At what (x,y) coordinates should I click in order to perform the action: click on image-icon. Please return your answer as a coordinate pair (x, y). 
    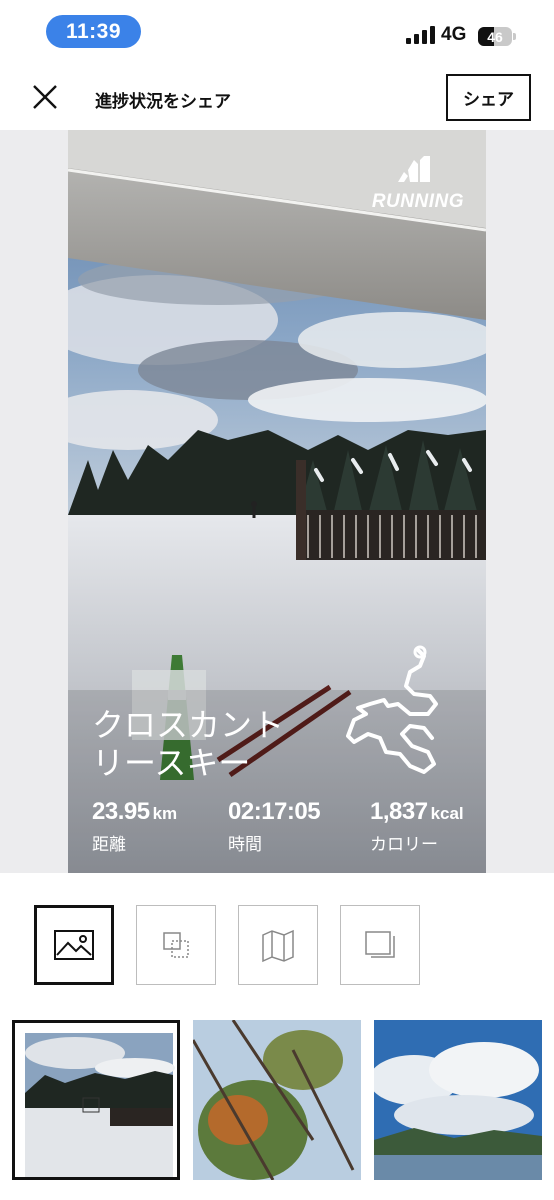
    Looking at the image, I should click on (74, 945).